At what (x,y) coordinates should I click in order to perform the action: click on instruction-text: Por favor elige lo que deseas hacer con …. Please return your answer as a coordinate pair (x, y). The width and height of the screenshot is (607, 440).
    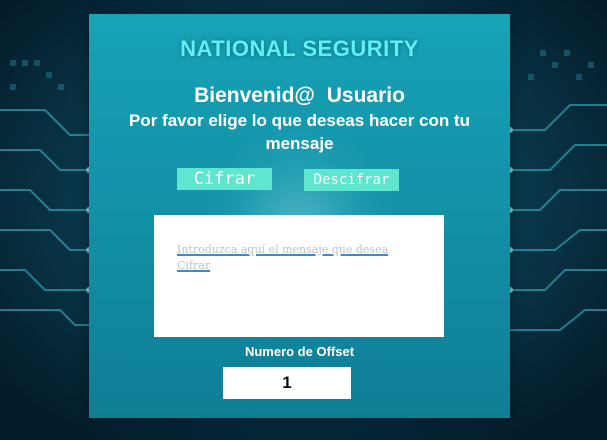
    Looking at the image, I should click on (299, 132).